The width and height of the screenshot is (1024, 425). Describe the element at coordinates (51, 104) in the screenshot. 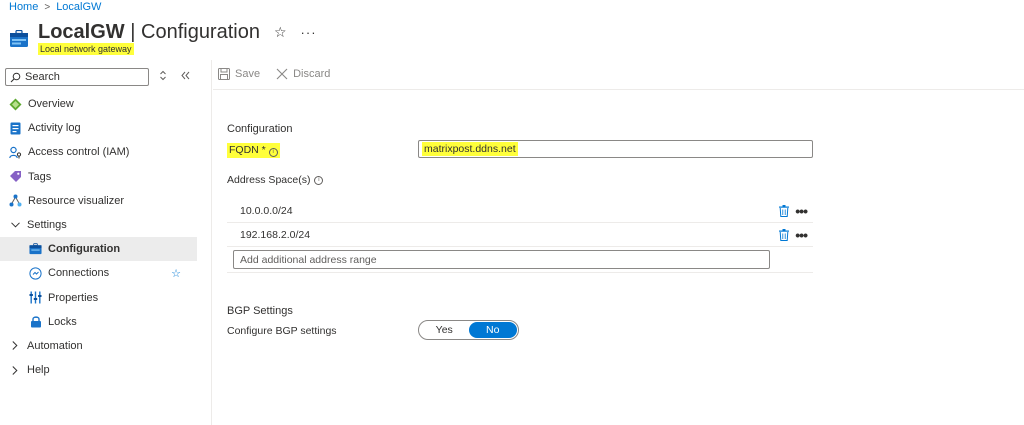

I see `sidebar-item-label: Overview` at that location.